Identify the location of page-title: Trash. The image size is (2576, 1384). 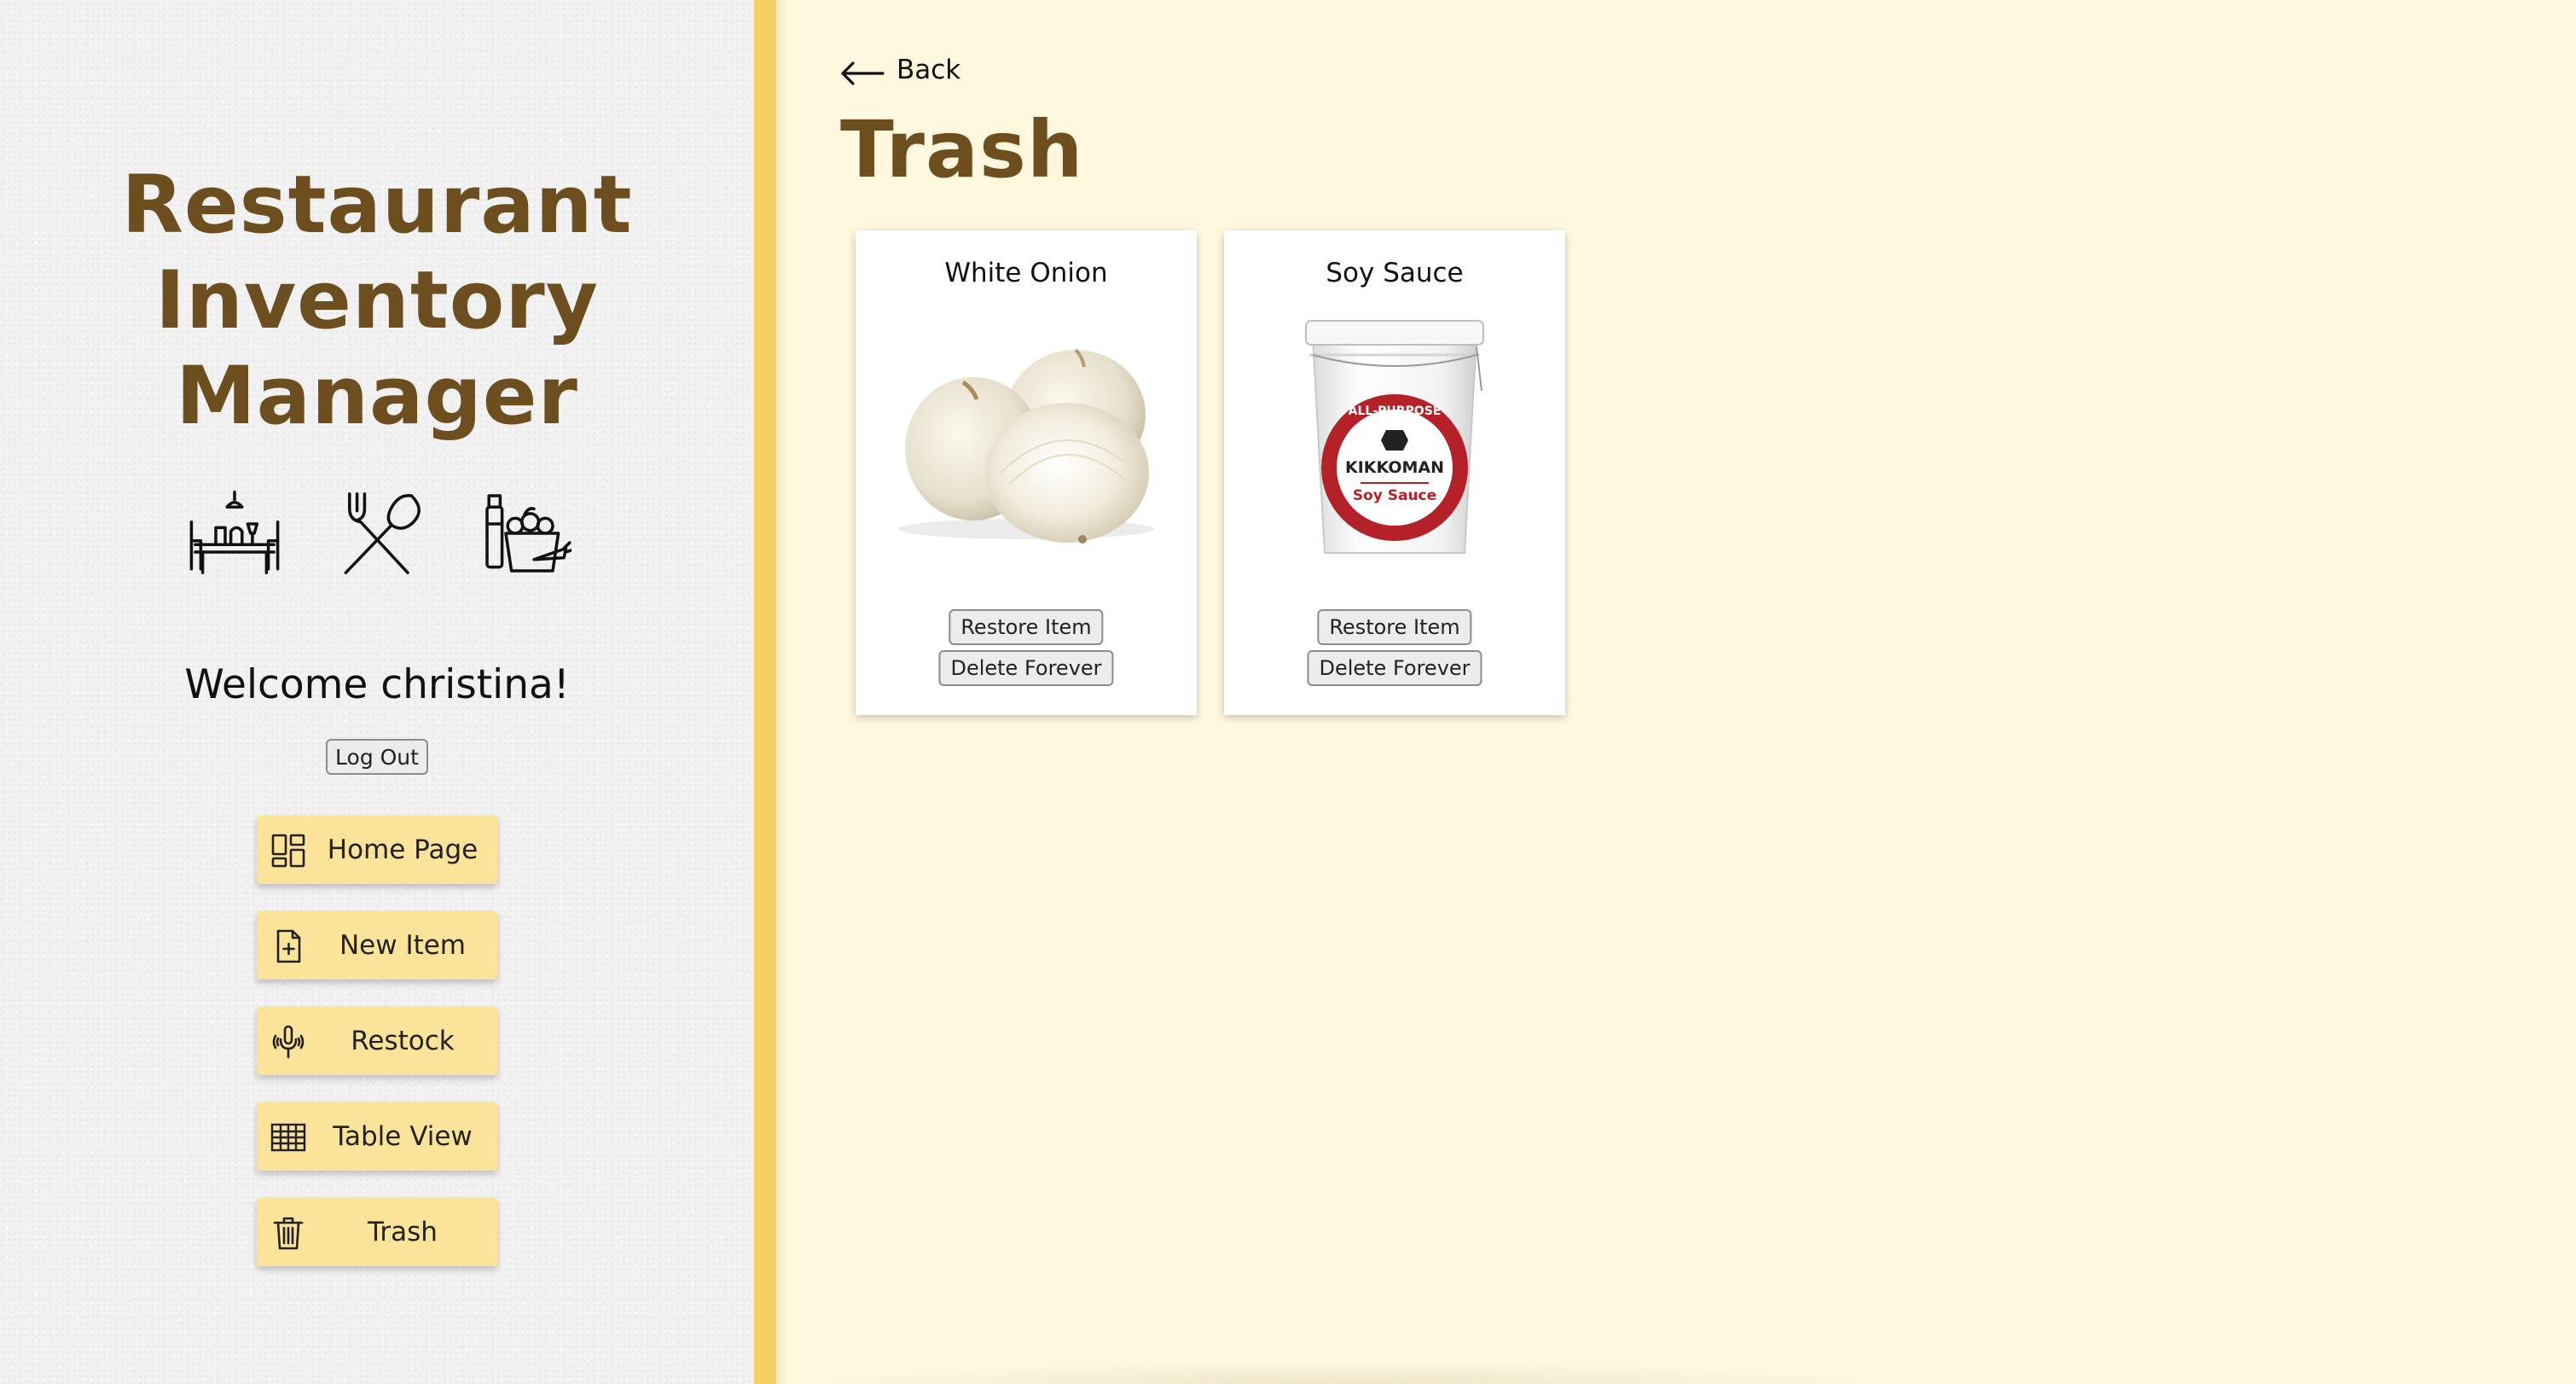
(962, 149).